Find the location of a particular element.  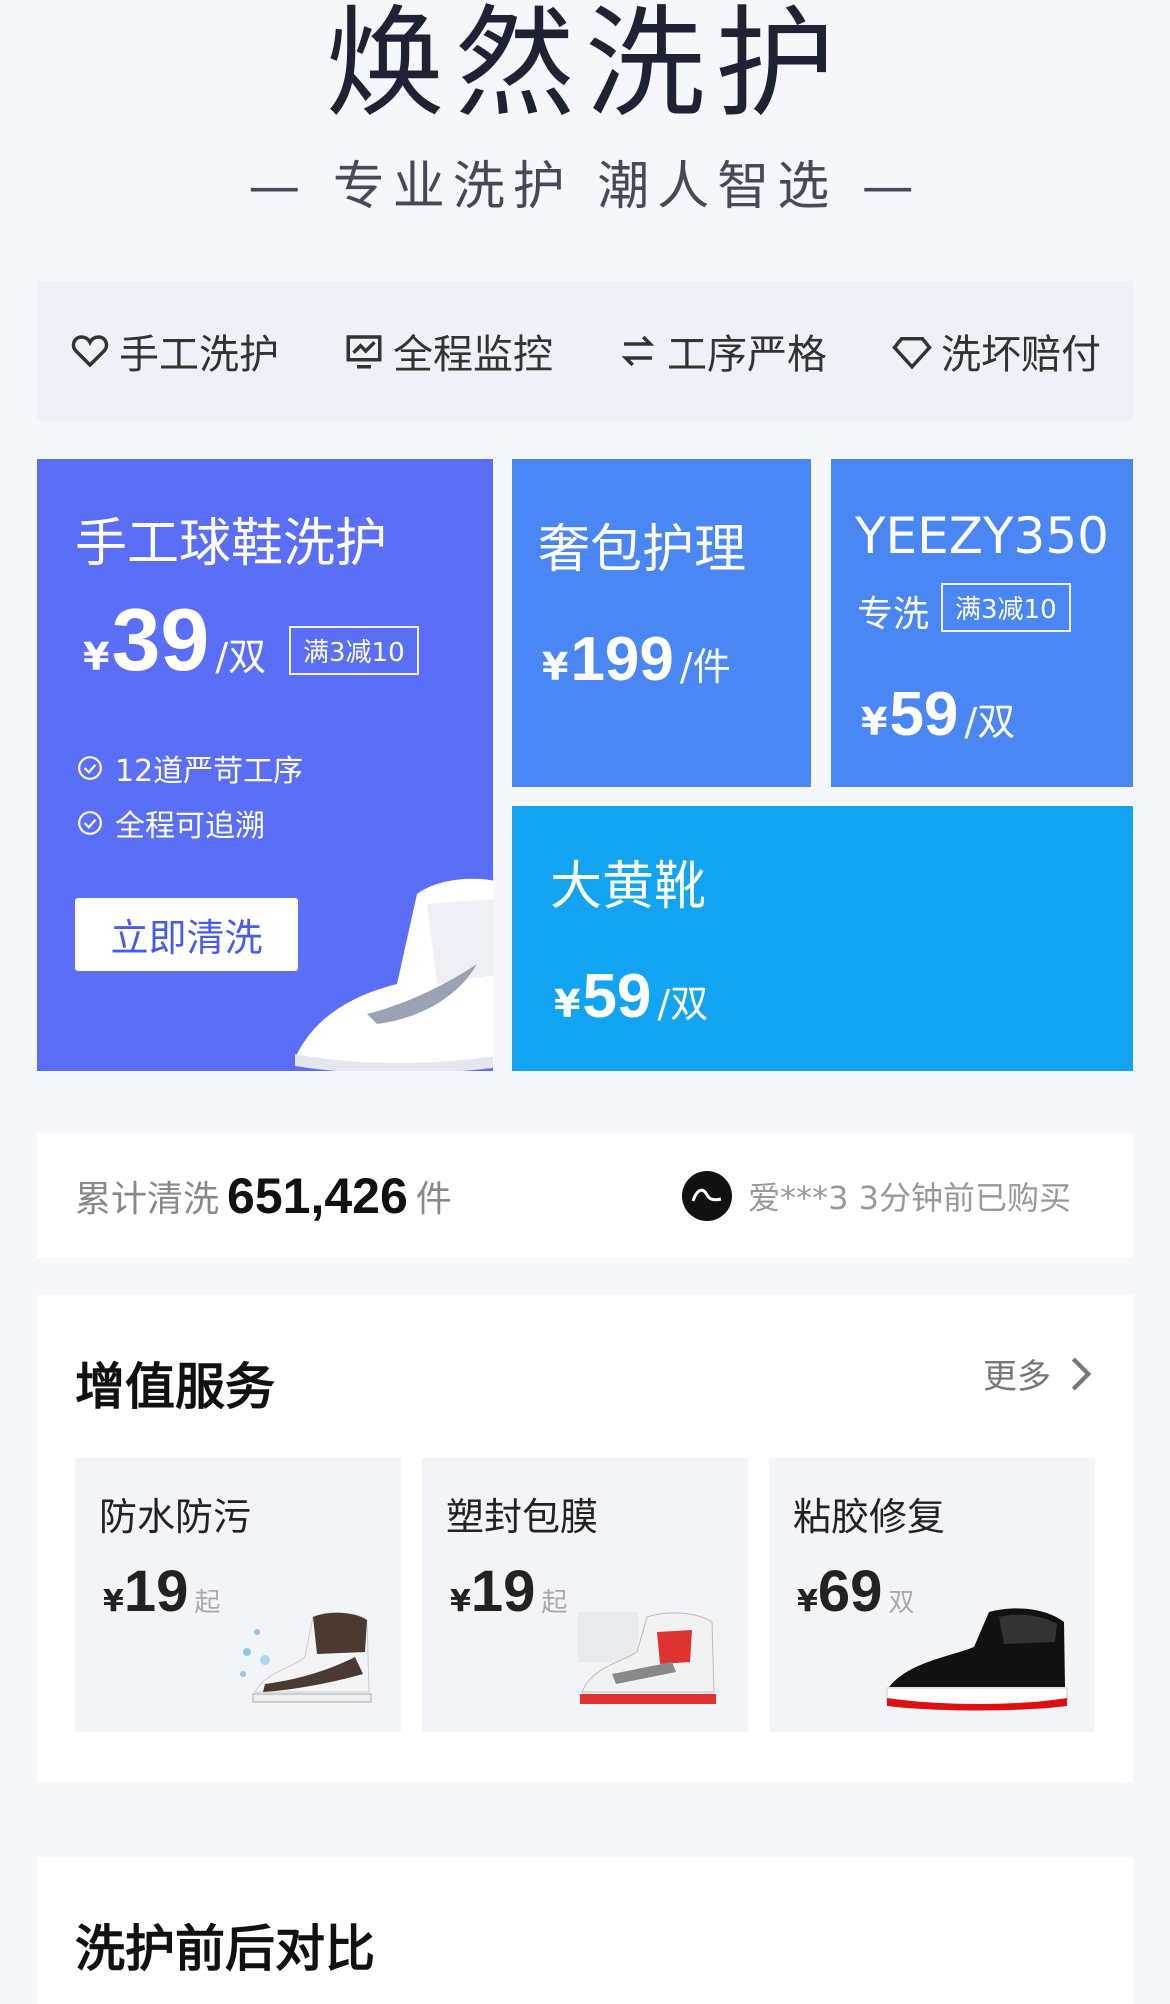

tile-timberland-wash: 大黄靴 ¥ 59 /双 is located at coordinates (822, 938).